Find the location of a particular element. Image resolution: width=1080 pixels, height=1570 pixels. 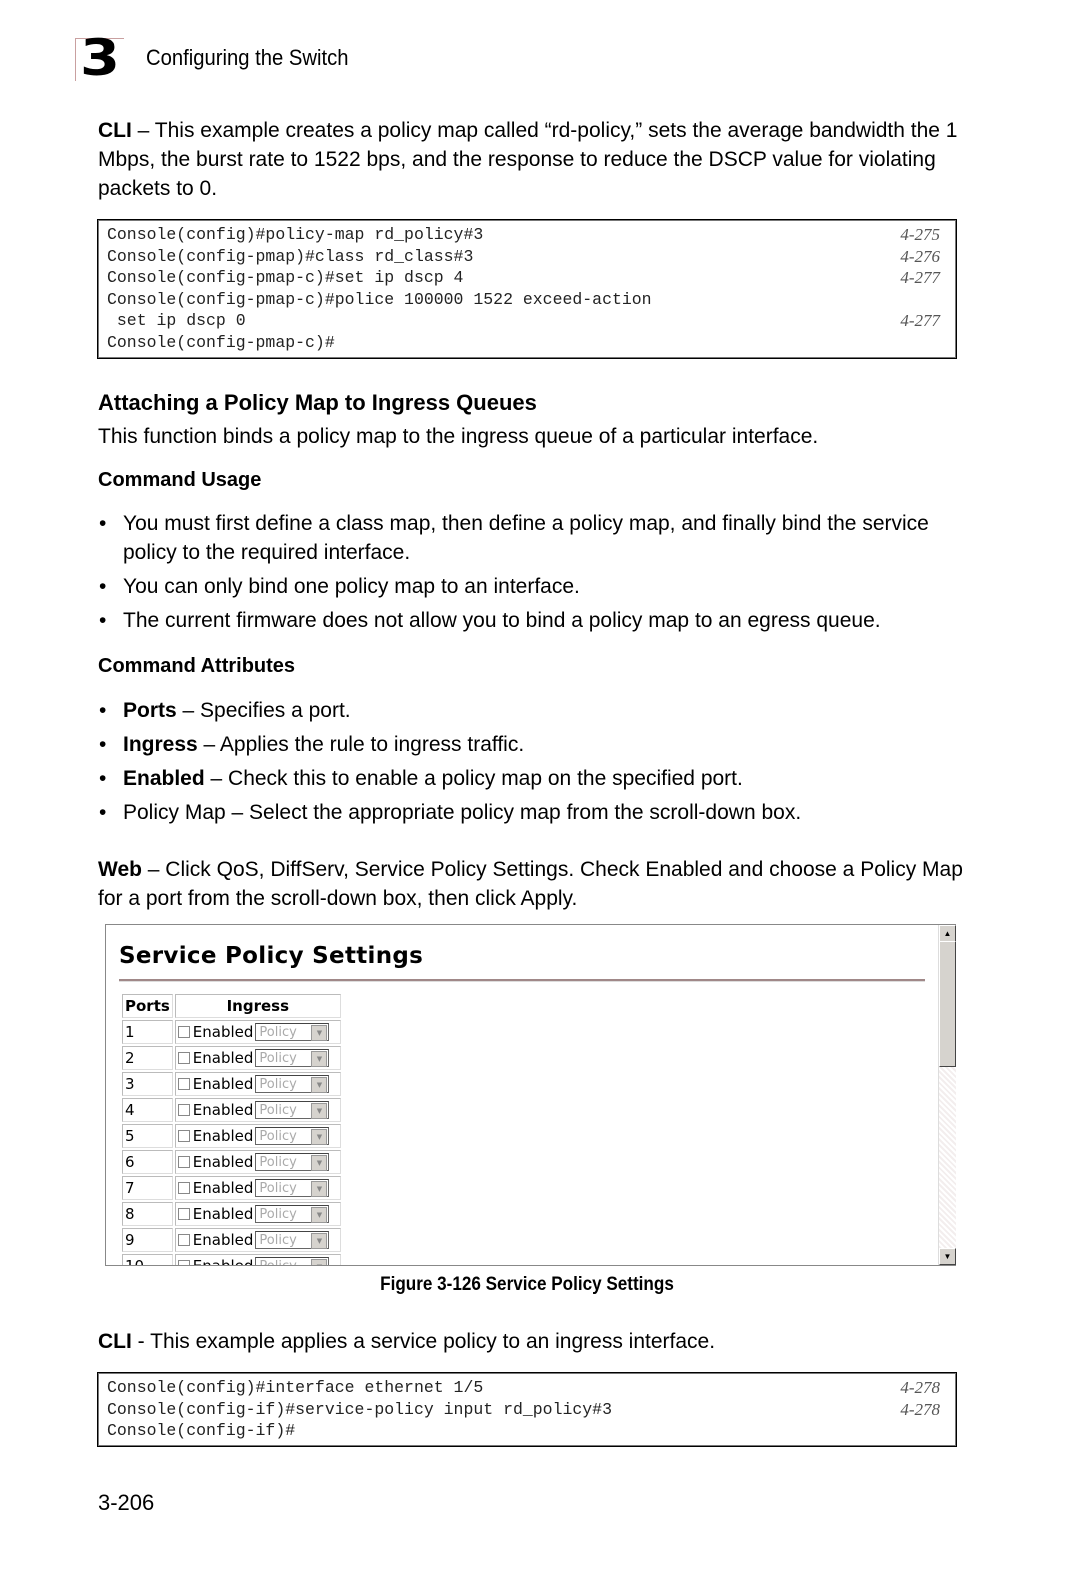

attribute-term: Enabled is located at coordinates (164, 778).